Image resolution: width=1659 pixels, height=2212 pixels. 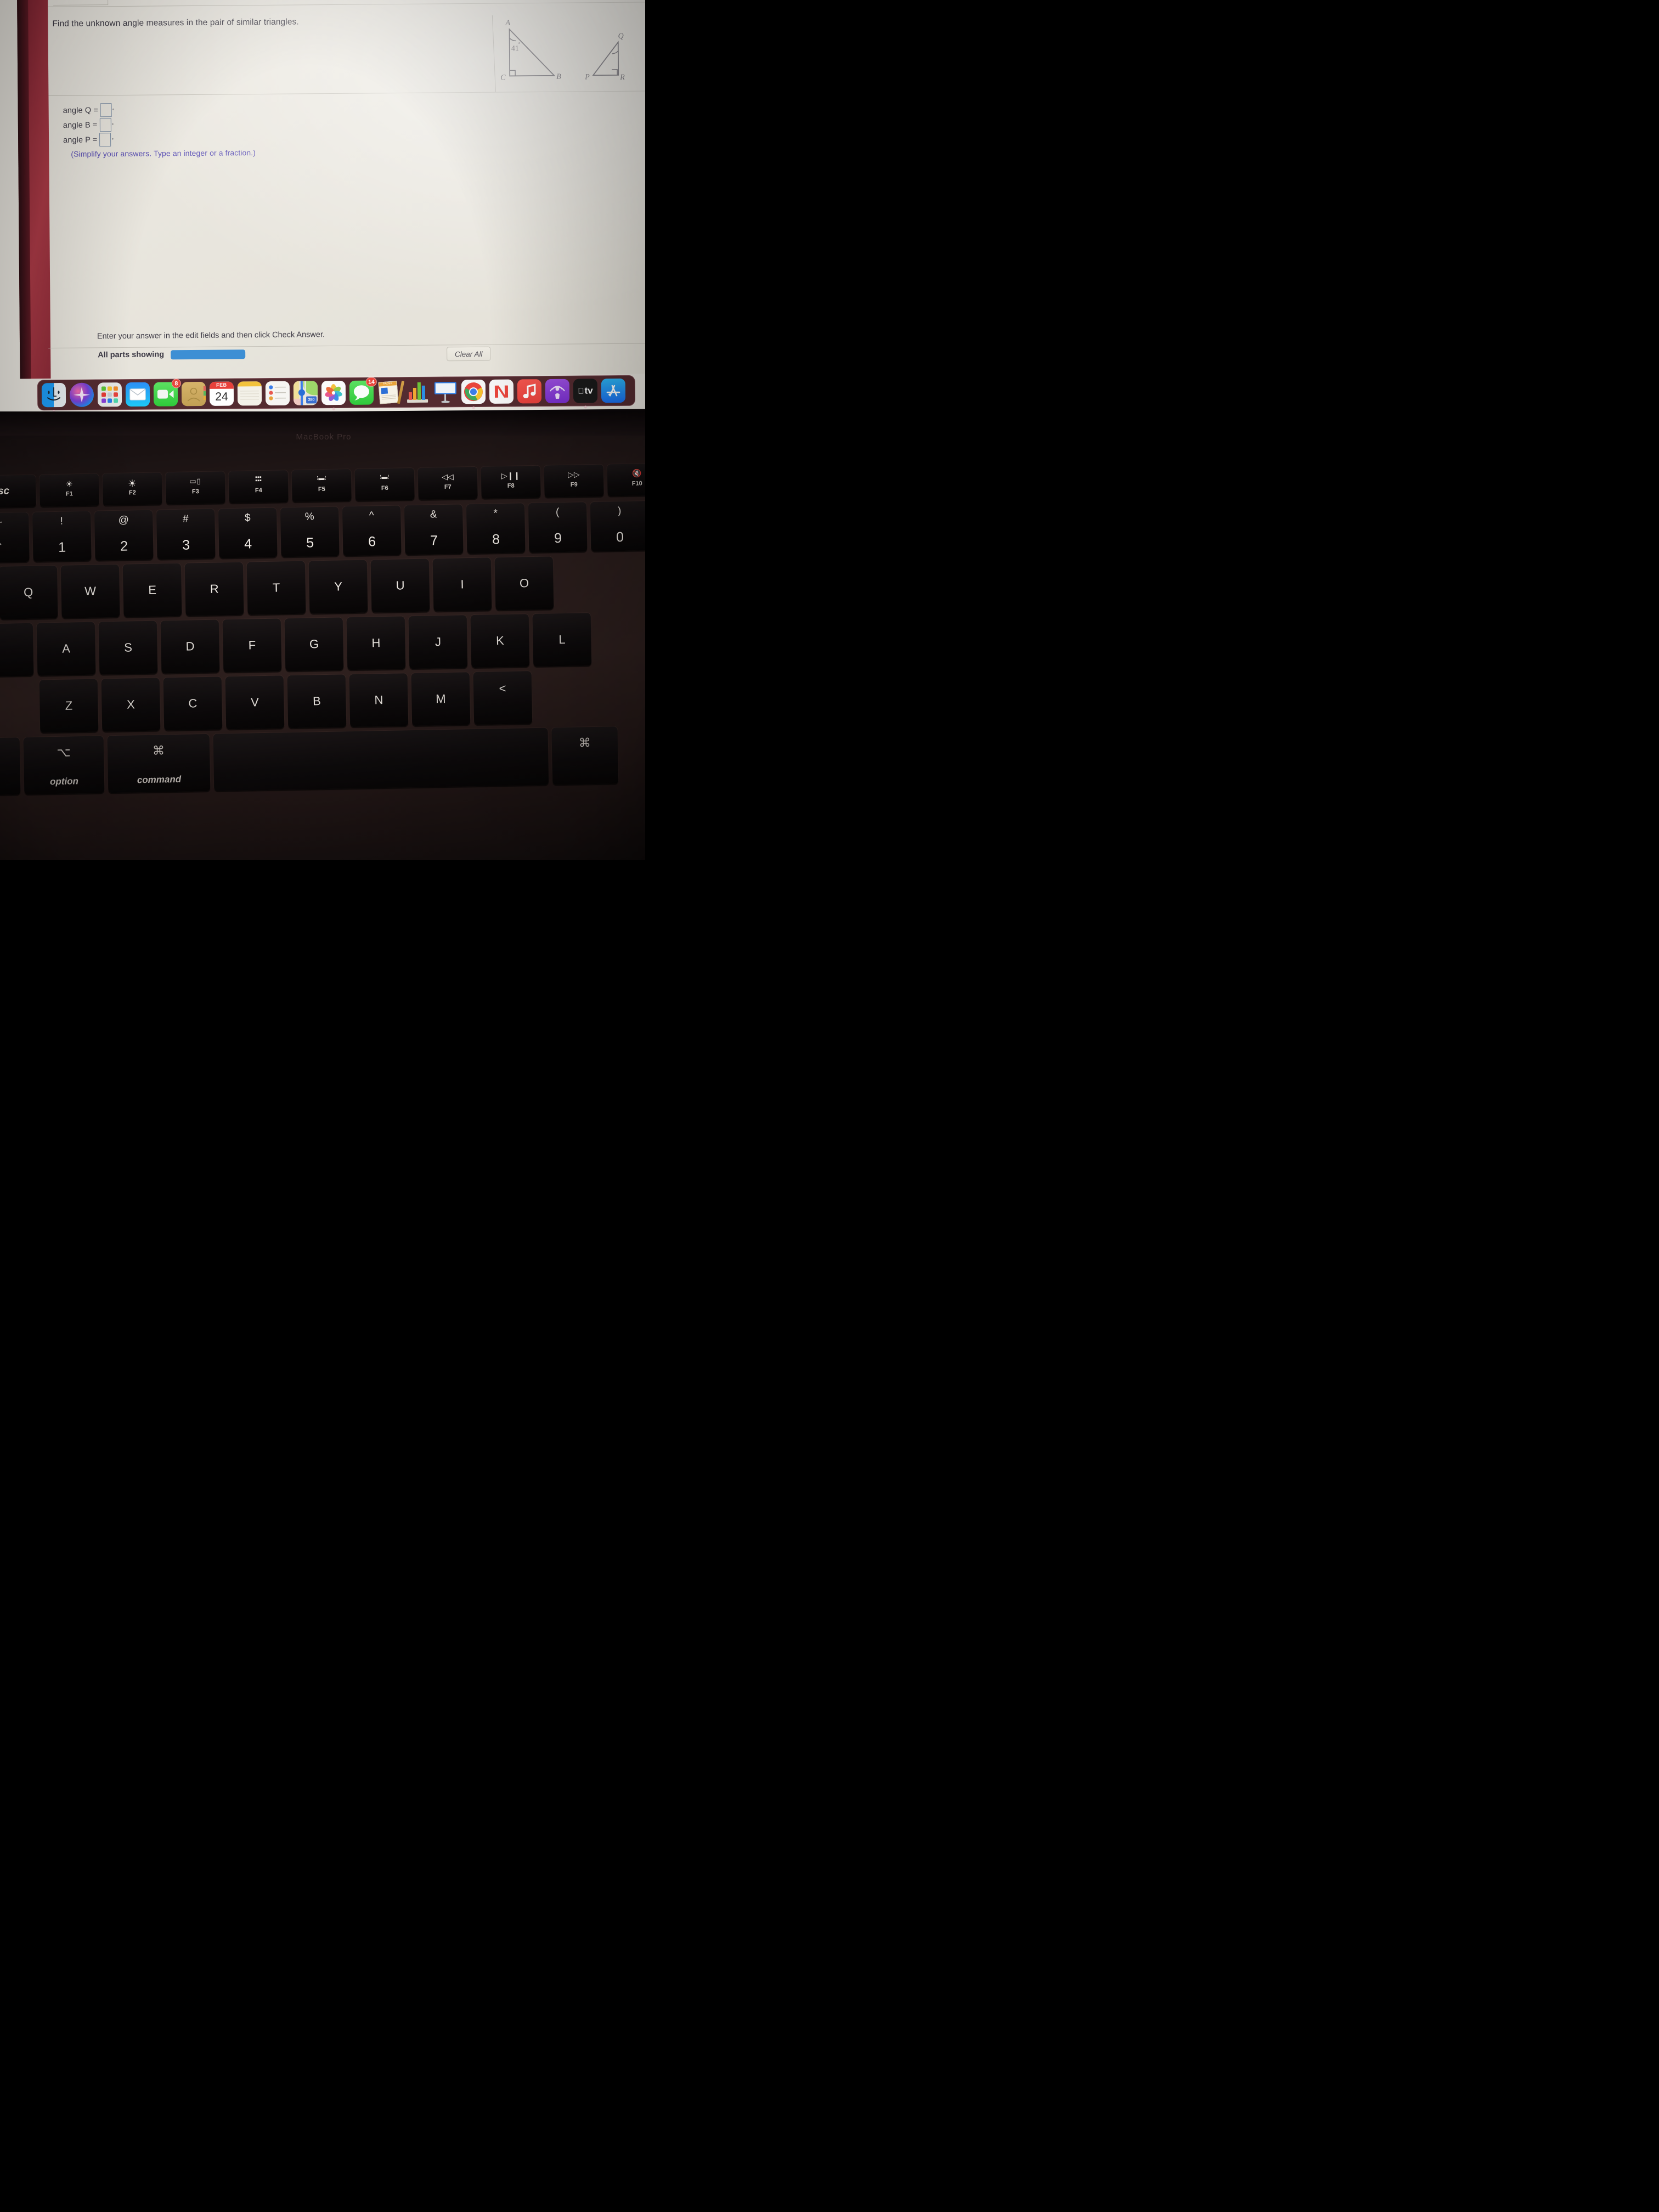 What do you see at coordinates (524, 584) in the screenshot?
I see `key-o: O` at bounding box center [524, 584].